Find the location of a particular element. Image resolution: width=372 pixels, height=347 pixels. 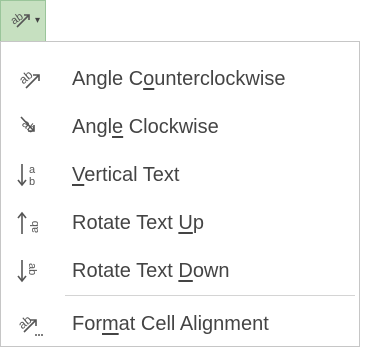

vertical-text-icon: a b is located at coordinates (30, 175).